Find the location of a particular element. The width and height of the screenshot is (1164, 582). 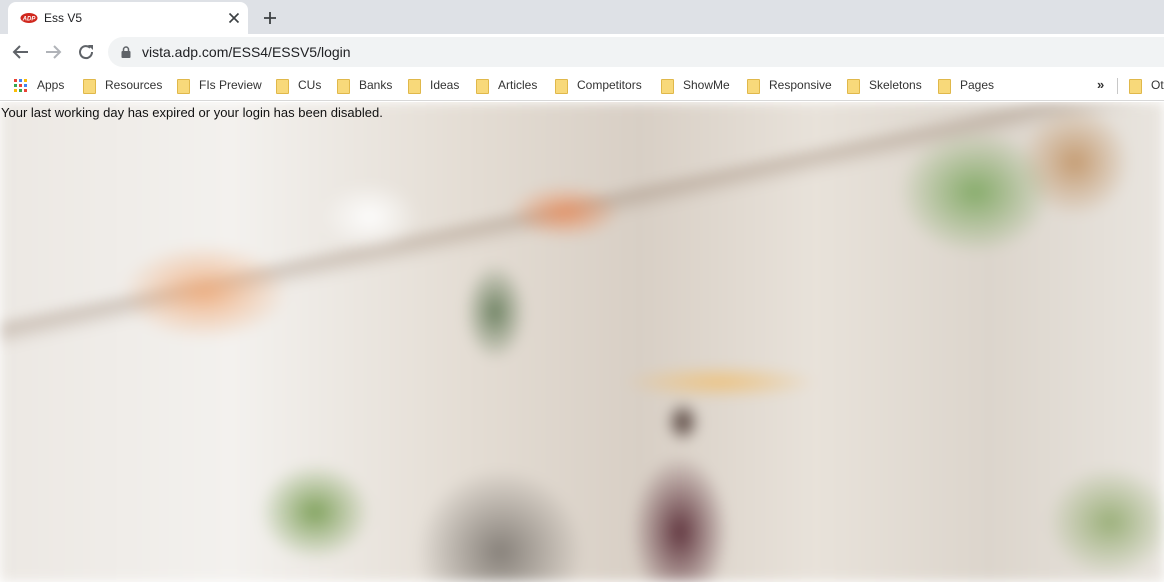

adp-logo-icon: ADP is located at coordinates (29, 18).